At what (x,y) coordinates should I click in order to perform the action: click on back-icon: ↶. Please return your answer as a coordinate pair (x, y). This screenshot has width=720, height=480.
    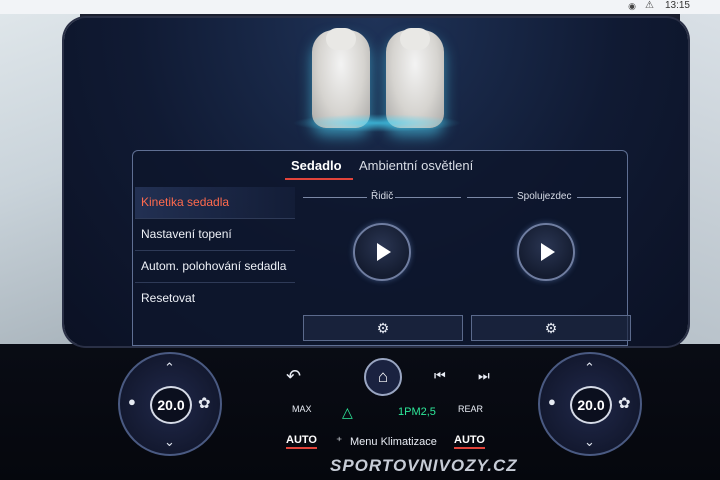
    Looking at the image, I should click on (293, 376).